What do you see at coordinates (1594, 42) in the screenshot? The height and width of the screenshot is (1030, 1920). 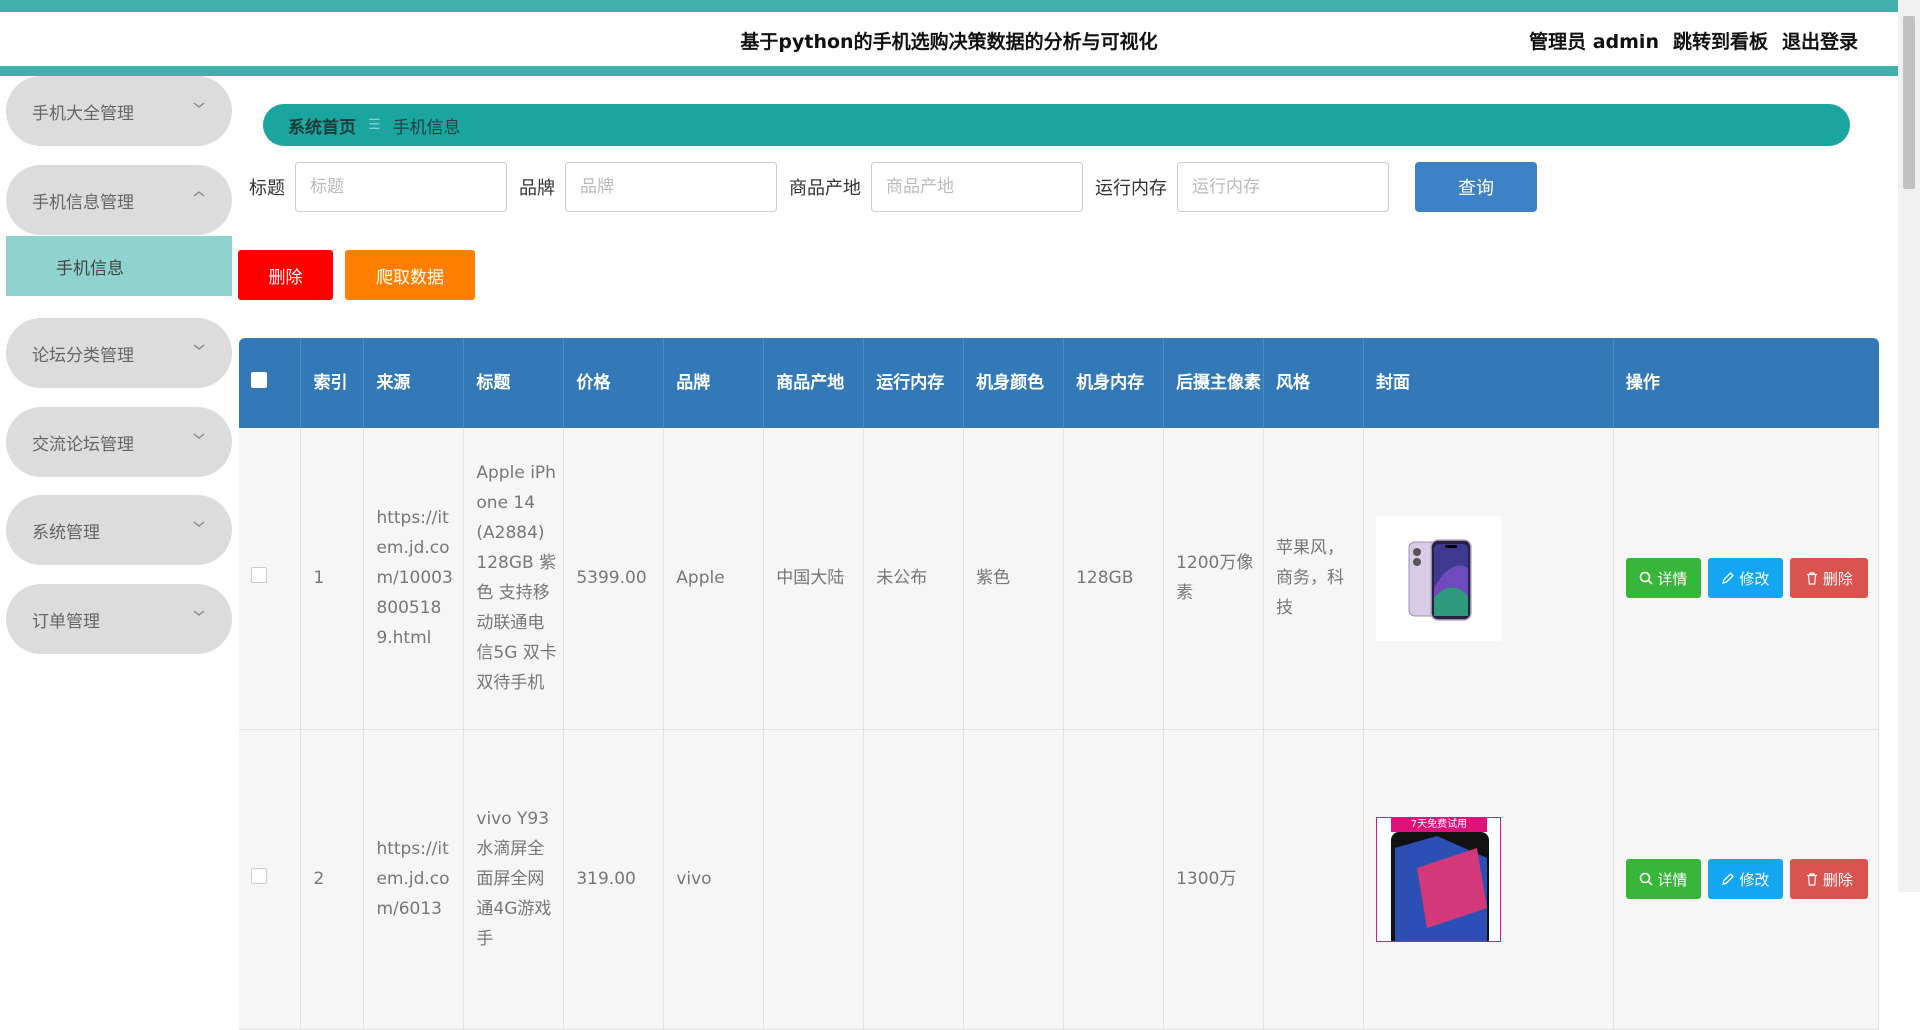 I see `user-label: 管理员 admin` at bounding box center [1594, 42].